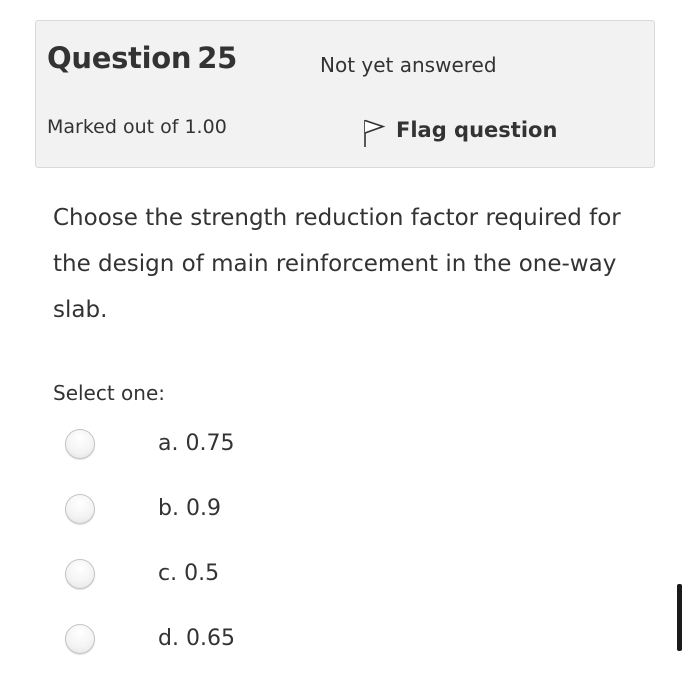 Image resolution: width=689 pixels, height=700 pixels. What do you see at coordinates (80, 574) in the screenshot?
I see `radio-button-c` at bounding box center [80, 574].